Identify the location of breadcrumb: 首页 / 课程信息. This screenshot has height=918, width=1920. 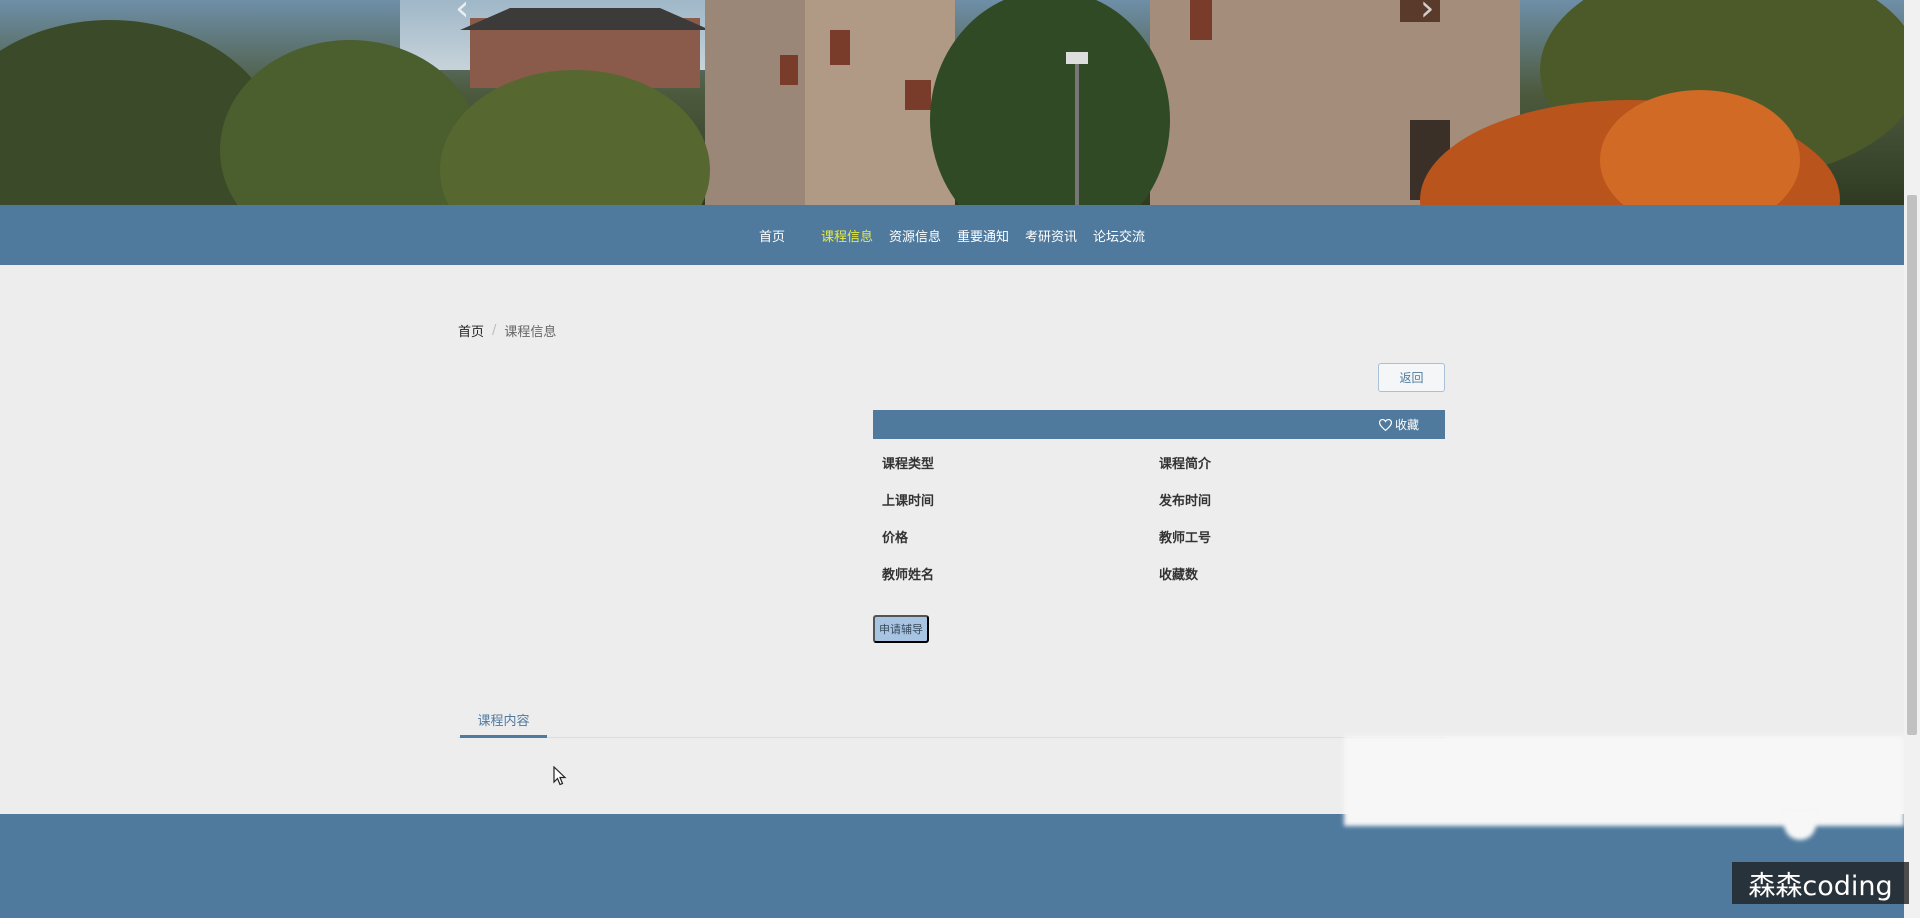
(507, 330).